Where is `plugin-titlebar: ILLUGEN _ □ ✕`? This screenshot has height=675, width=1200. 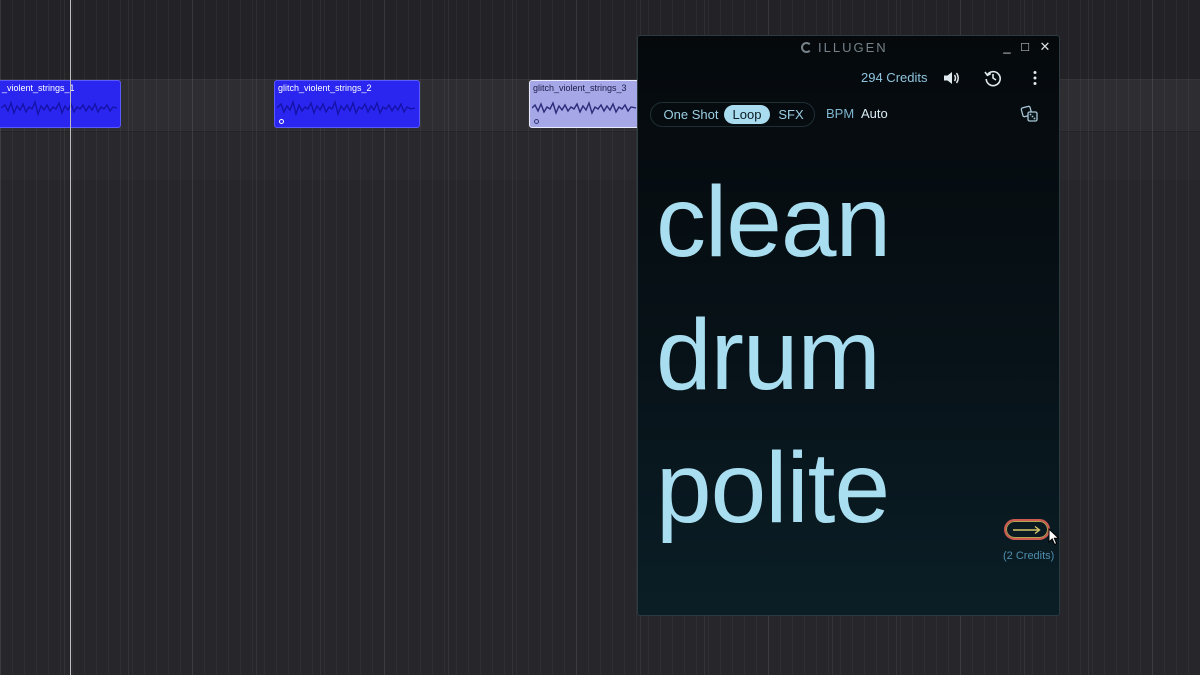 plugin-titlebar: ILLUGEN _ □ ✕ is located at coordinates (848, 47).